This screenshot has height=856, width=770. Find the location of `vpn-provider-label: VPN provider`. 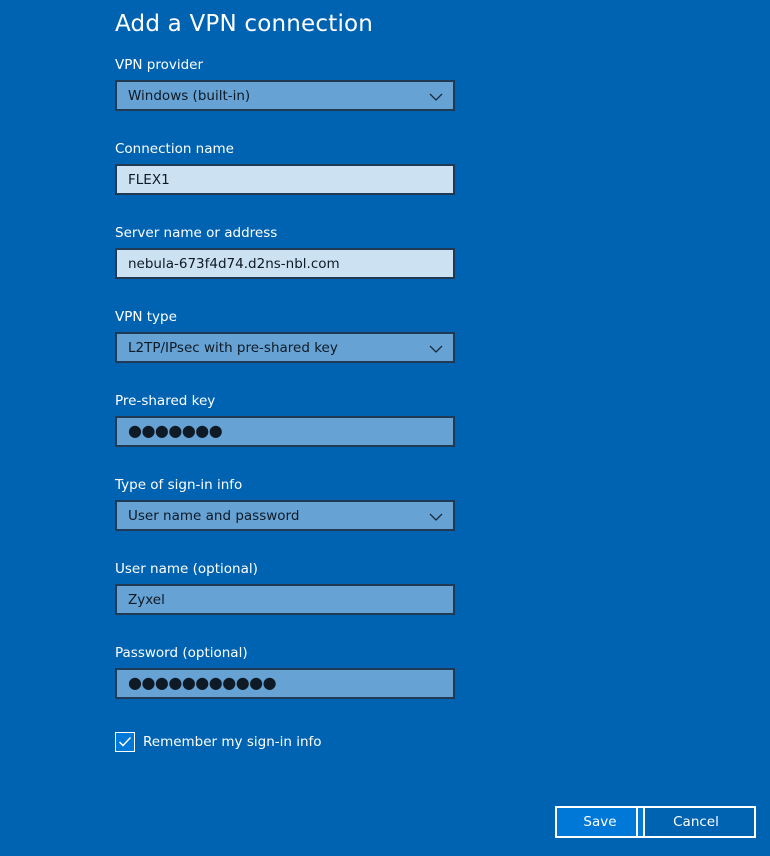

vpn-provider-label: VPN provider is located at coordinates (159, 65).